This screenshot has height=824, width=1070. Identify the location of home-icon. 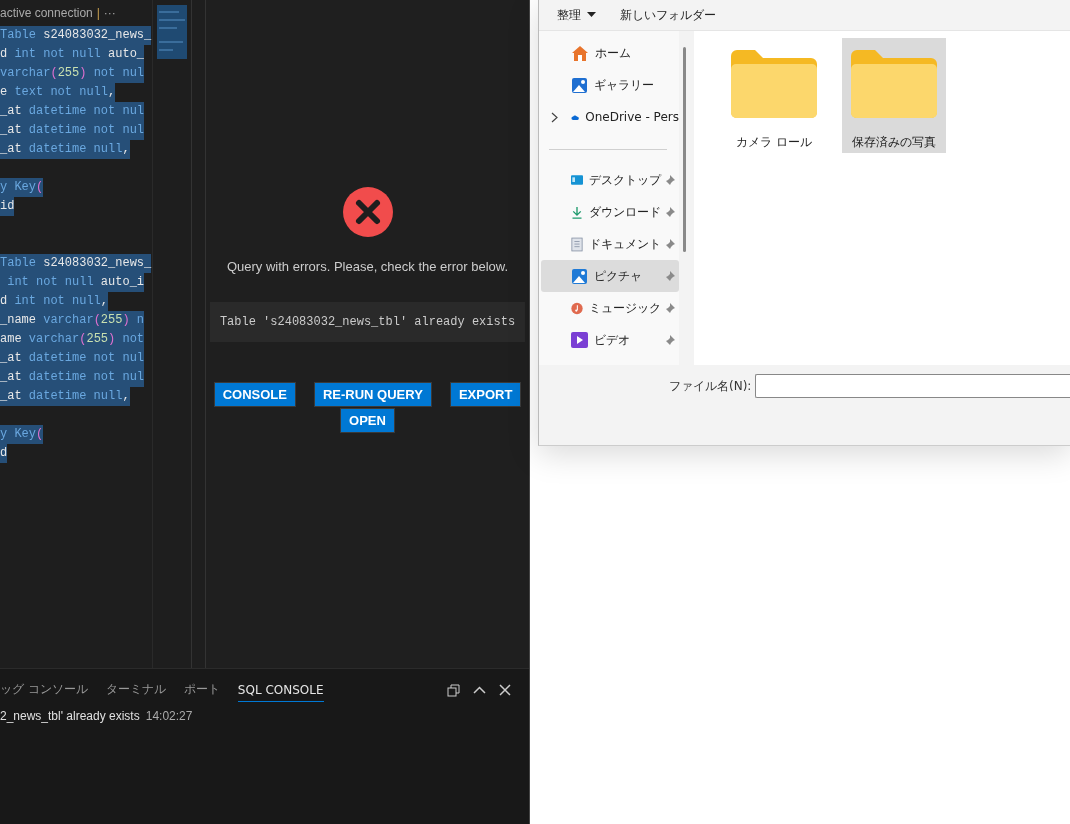
(580, 53).